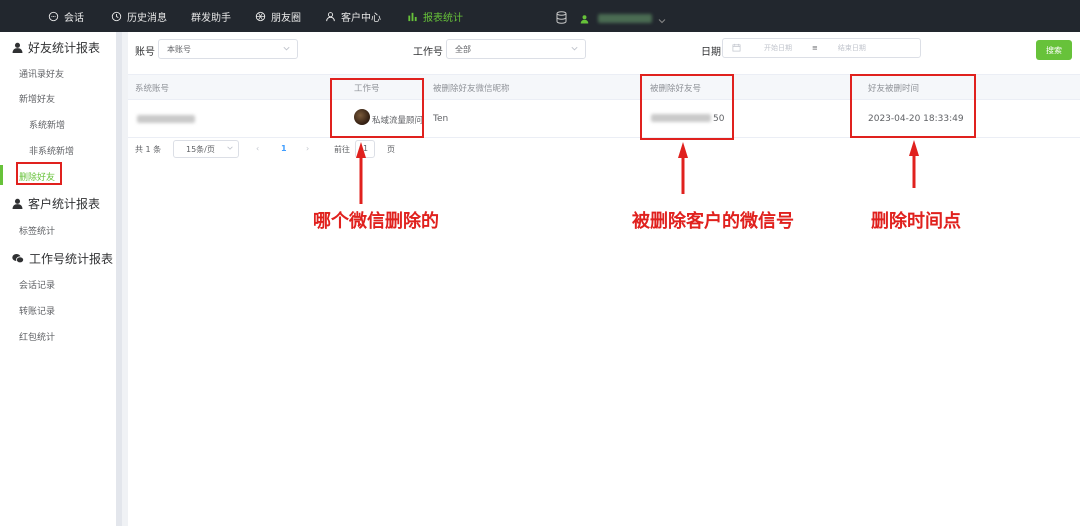 The width and height of the screenshot is (1080, 526). What do you see at coordinates (260, 16) in the screenshot?
I see `aperture-icon` at bounding box center [260, 16].